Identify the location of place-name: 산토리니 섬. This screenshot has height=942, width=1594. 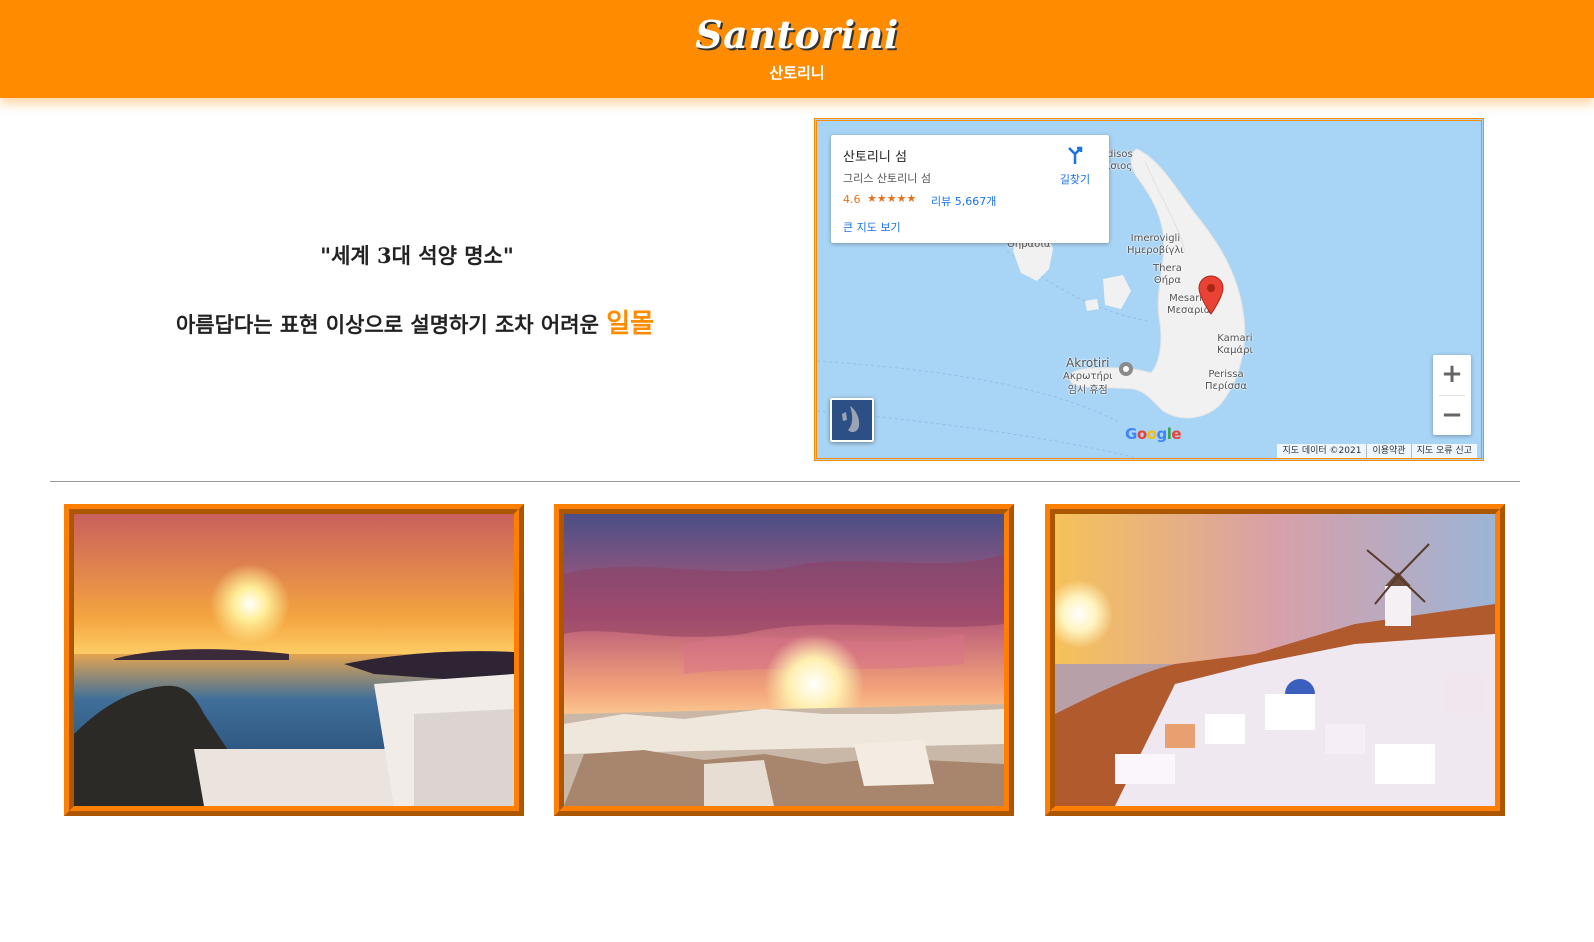
(875, 157).